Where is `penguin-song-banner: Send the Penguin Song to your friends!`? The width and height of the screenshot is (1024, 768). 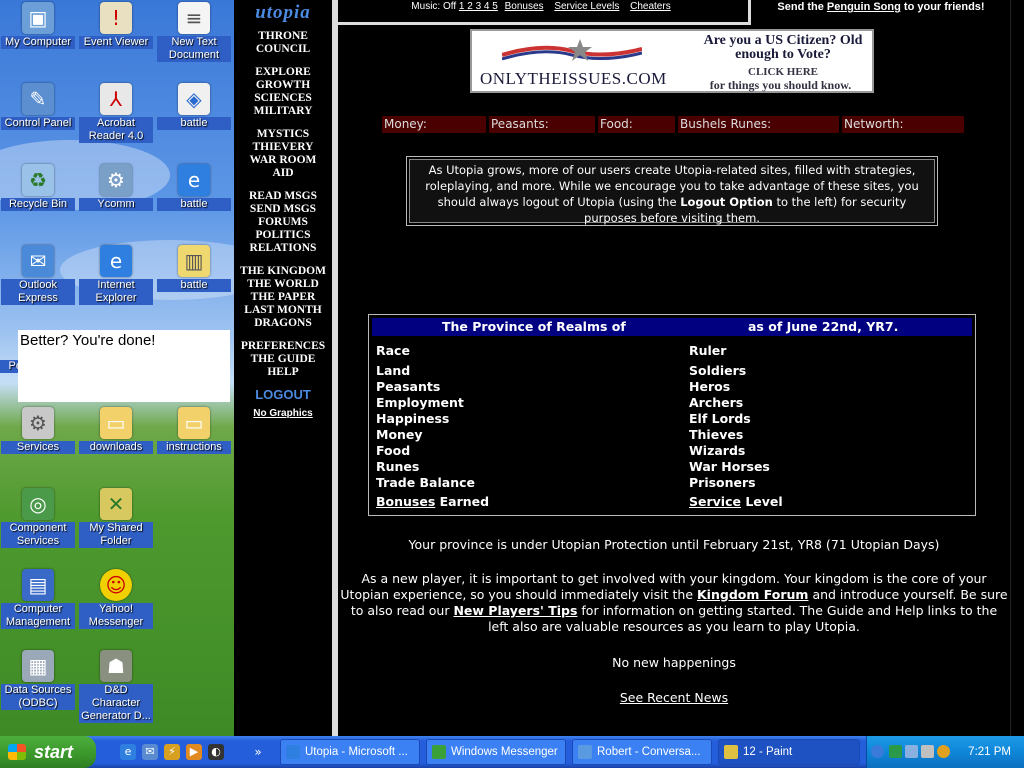 penguin-song-banner: Send the Penguin Song to your friends! is located at coordinates (881, 11).